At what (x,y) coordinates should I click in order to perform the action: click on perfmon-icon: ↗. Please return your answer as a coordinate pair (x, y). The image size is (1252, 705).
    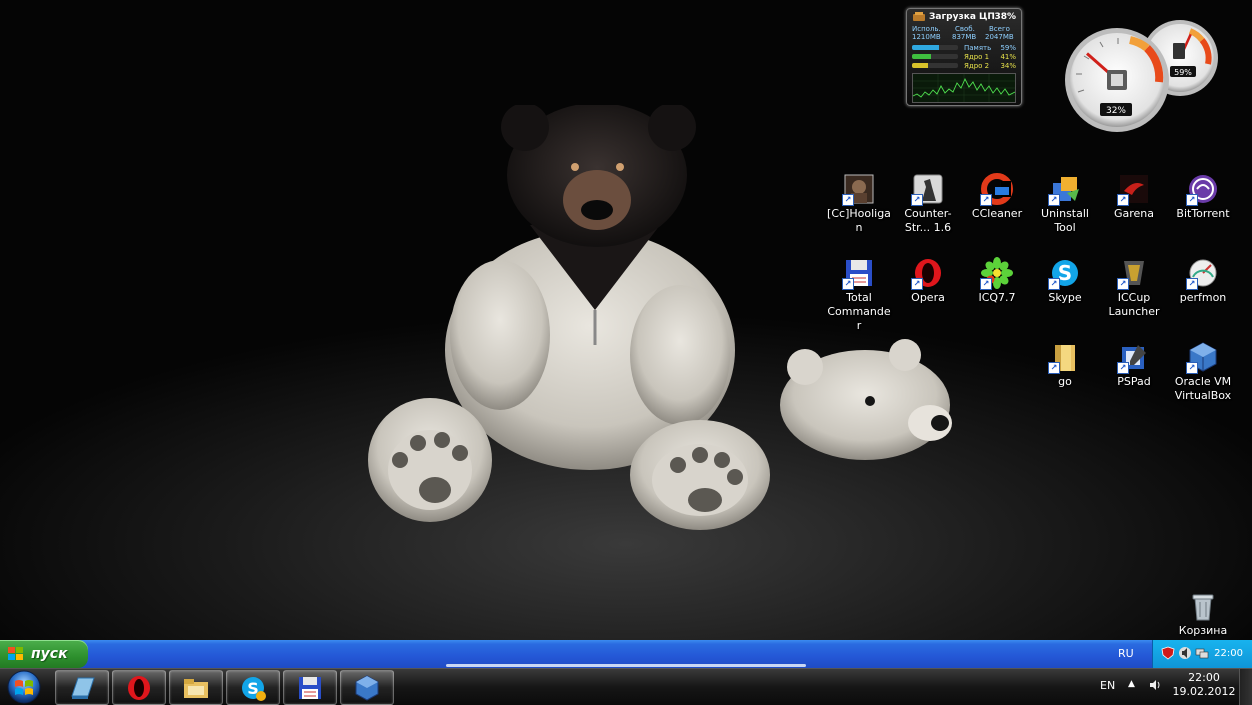
    Looking at the image, I should click on (1202, 273).